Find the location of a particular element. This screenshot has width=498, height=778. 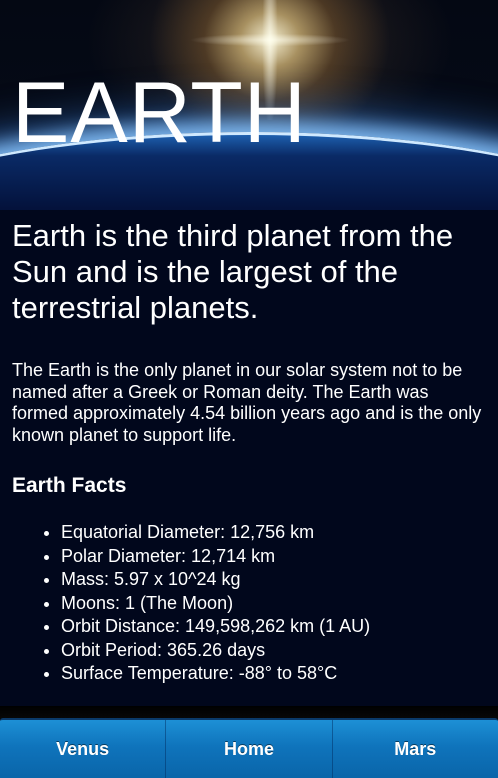

nav-mars-button: Mars is located at coordinates (415, 749).